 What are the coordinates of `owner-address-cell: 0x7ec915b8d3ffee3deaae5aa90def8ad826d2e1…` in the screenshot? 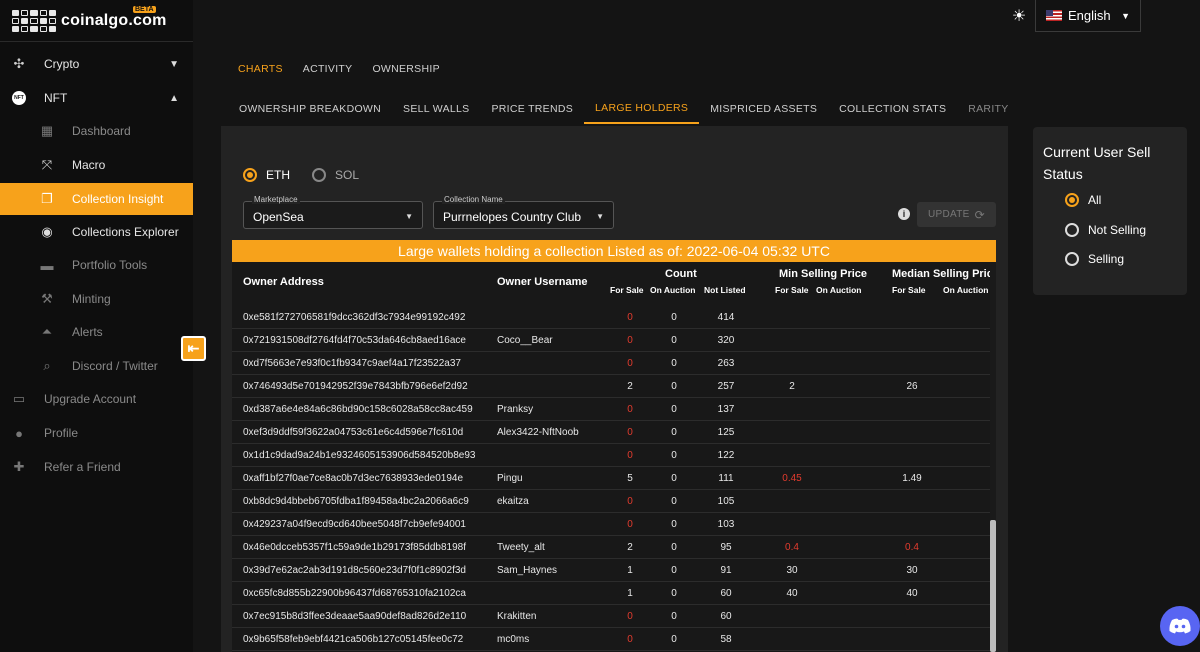 It's located at (355, 616).